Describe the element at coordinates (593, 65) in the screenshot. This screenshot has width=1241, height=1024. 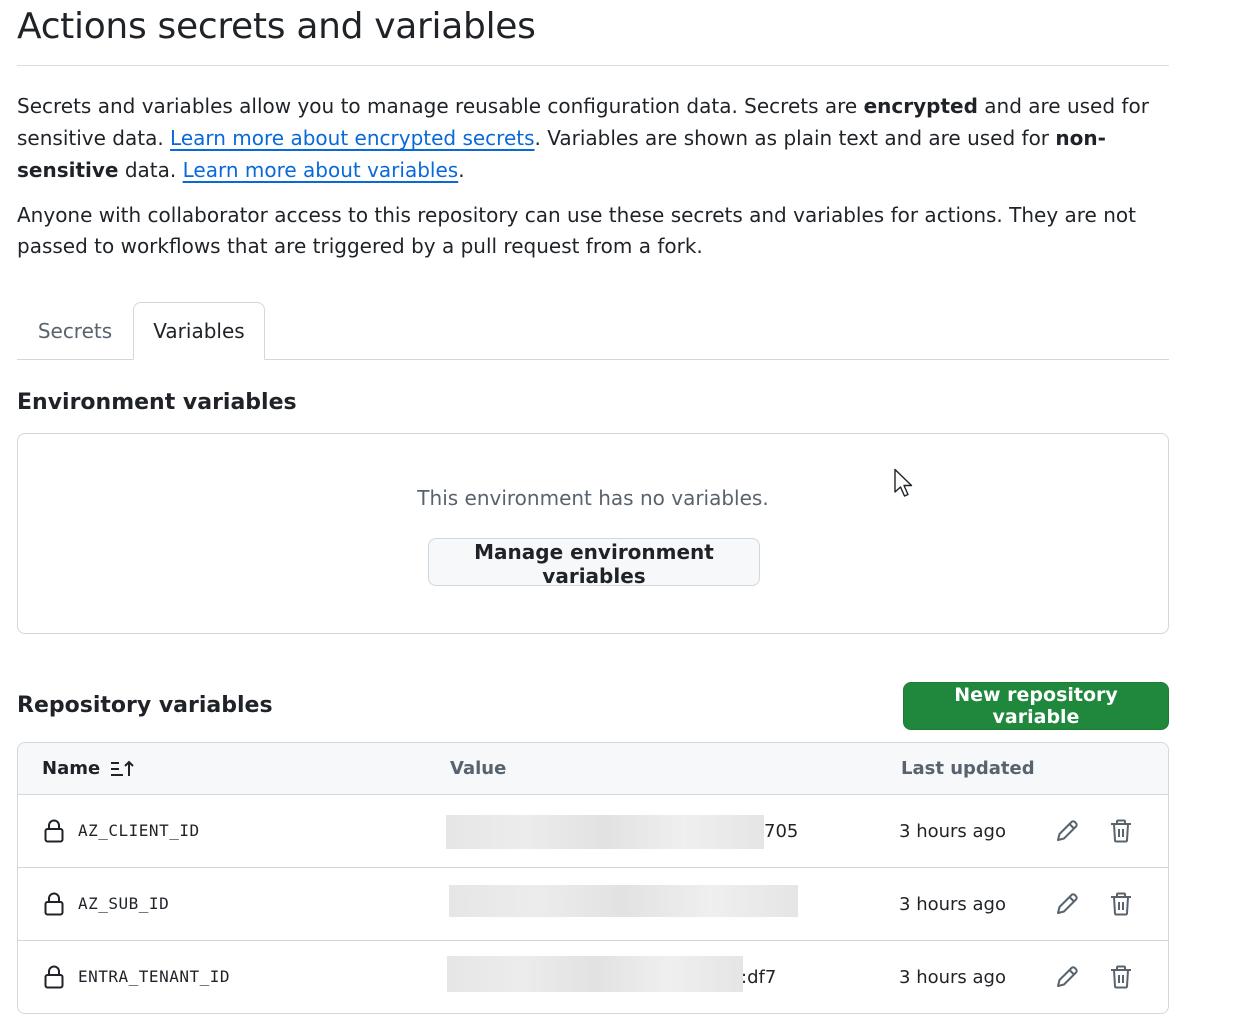
I see `title-divider` at that location.